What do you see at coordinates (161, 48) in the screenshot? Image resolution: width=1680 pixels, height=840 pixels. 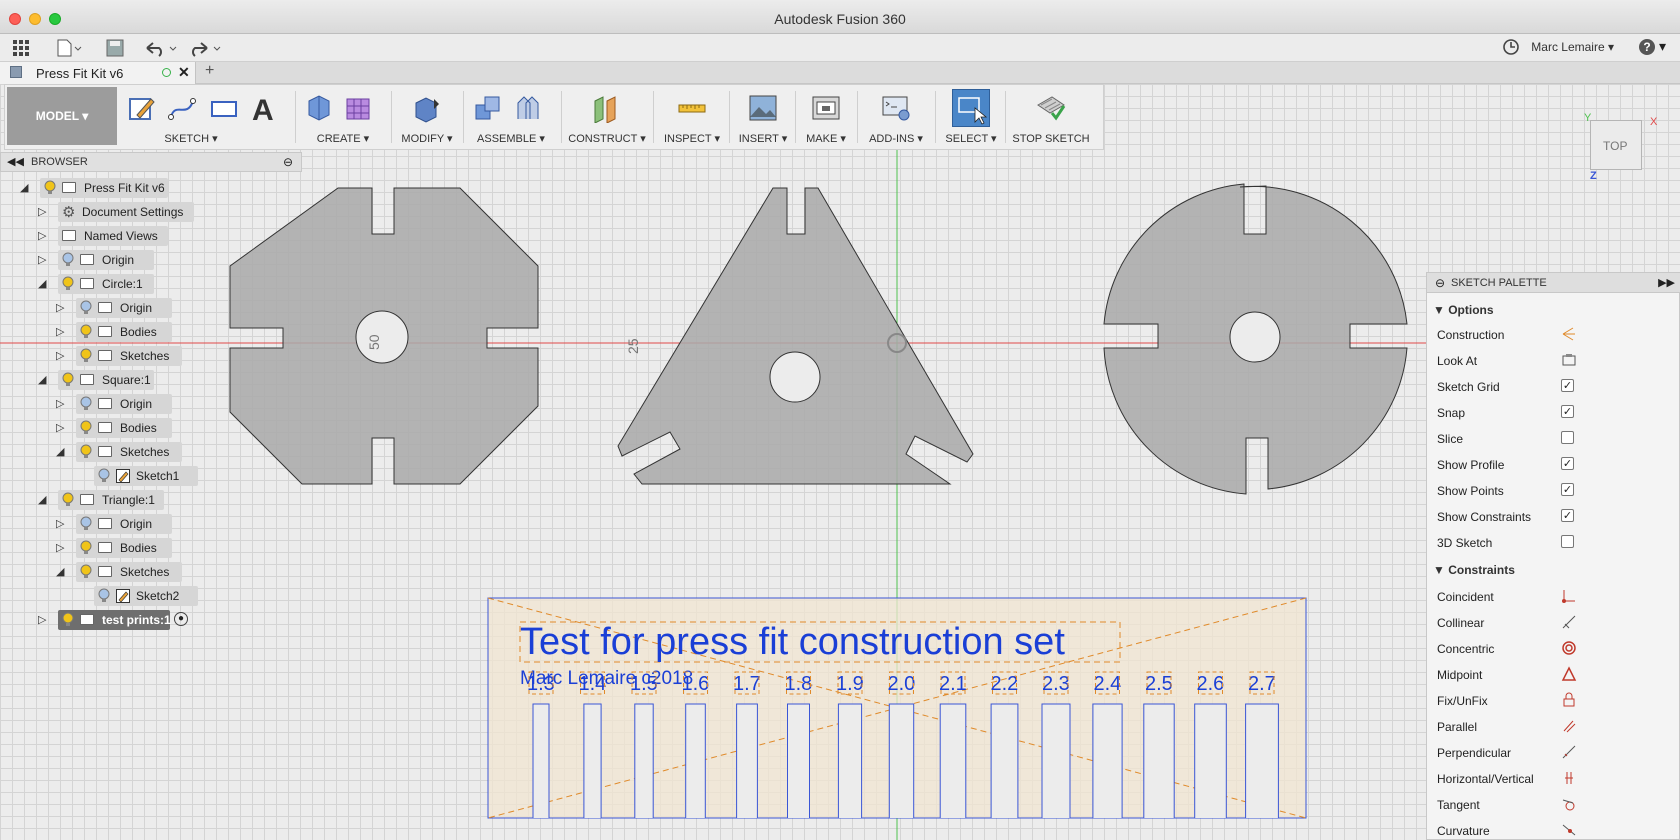 I see `undo-icon` at bounding box center [161, 48].